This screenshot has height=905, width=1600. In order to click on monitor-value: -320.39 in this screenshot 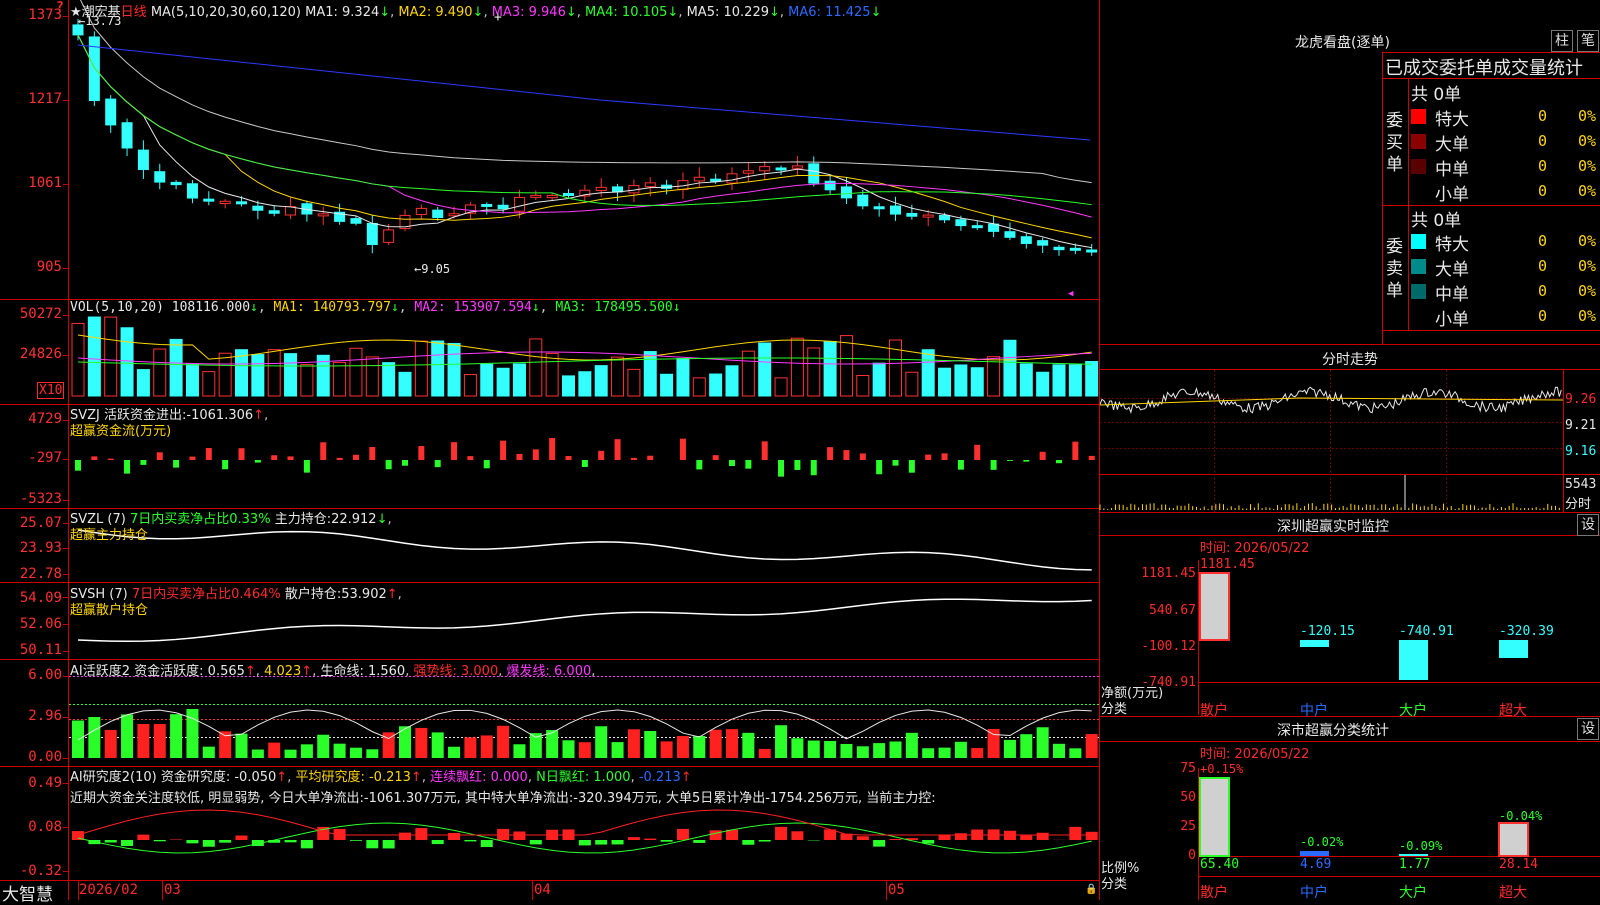, I will do `click(1526, 631)`.